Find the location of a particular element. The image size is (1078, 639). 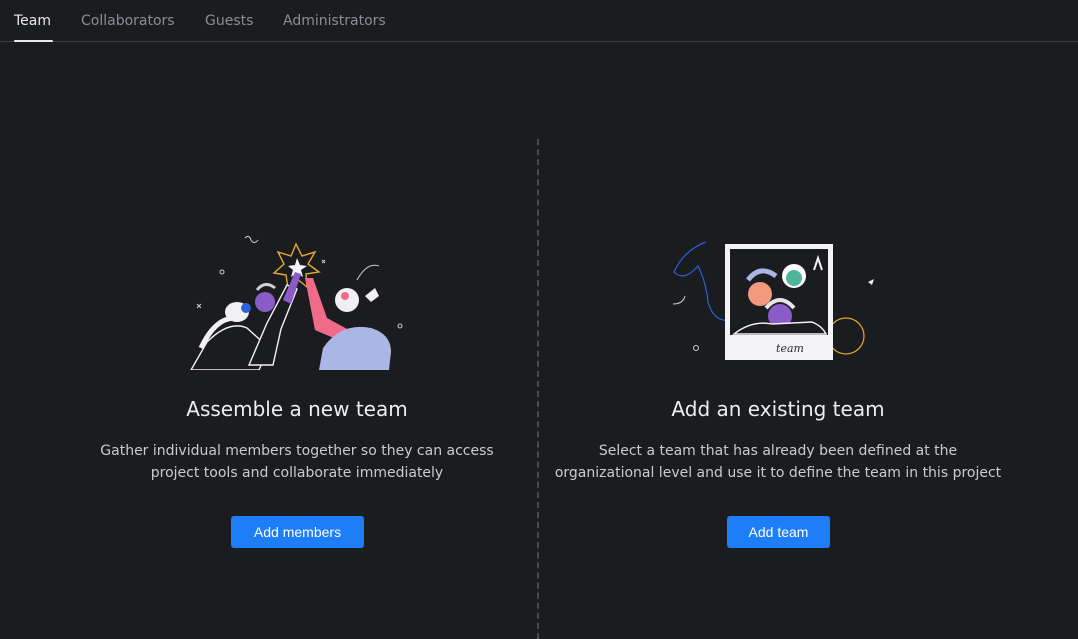

tab-team: Team is located at coordinates (32, 21).